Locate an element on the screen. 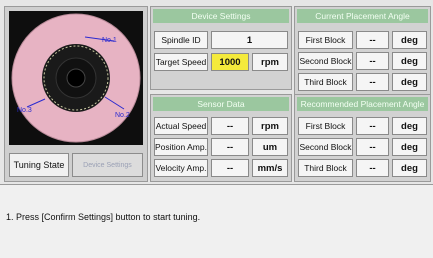 This screenshot has height=258, width=433. target-speed-row: Target Speed 1000 rpm is located at coordinates (221, 62).